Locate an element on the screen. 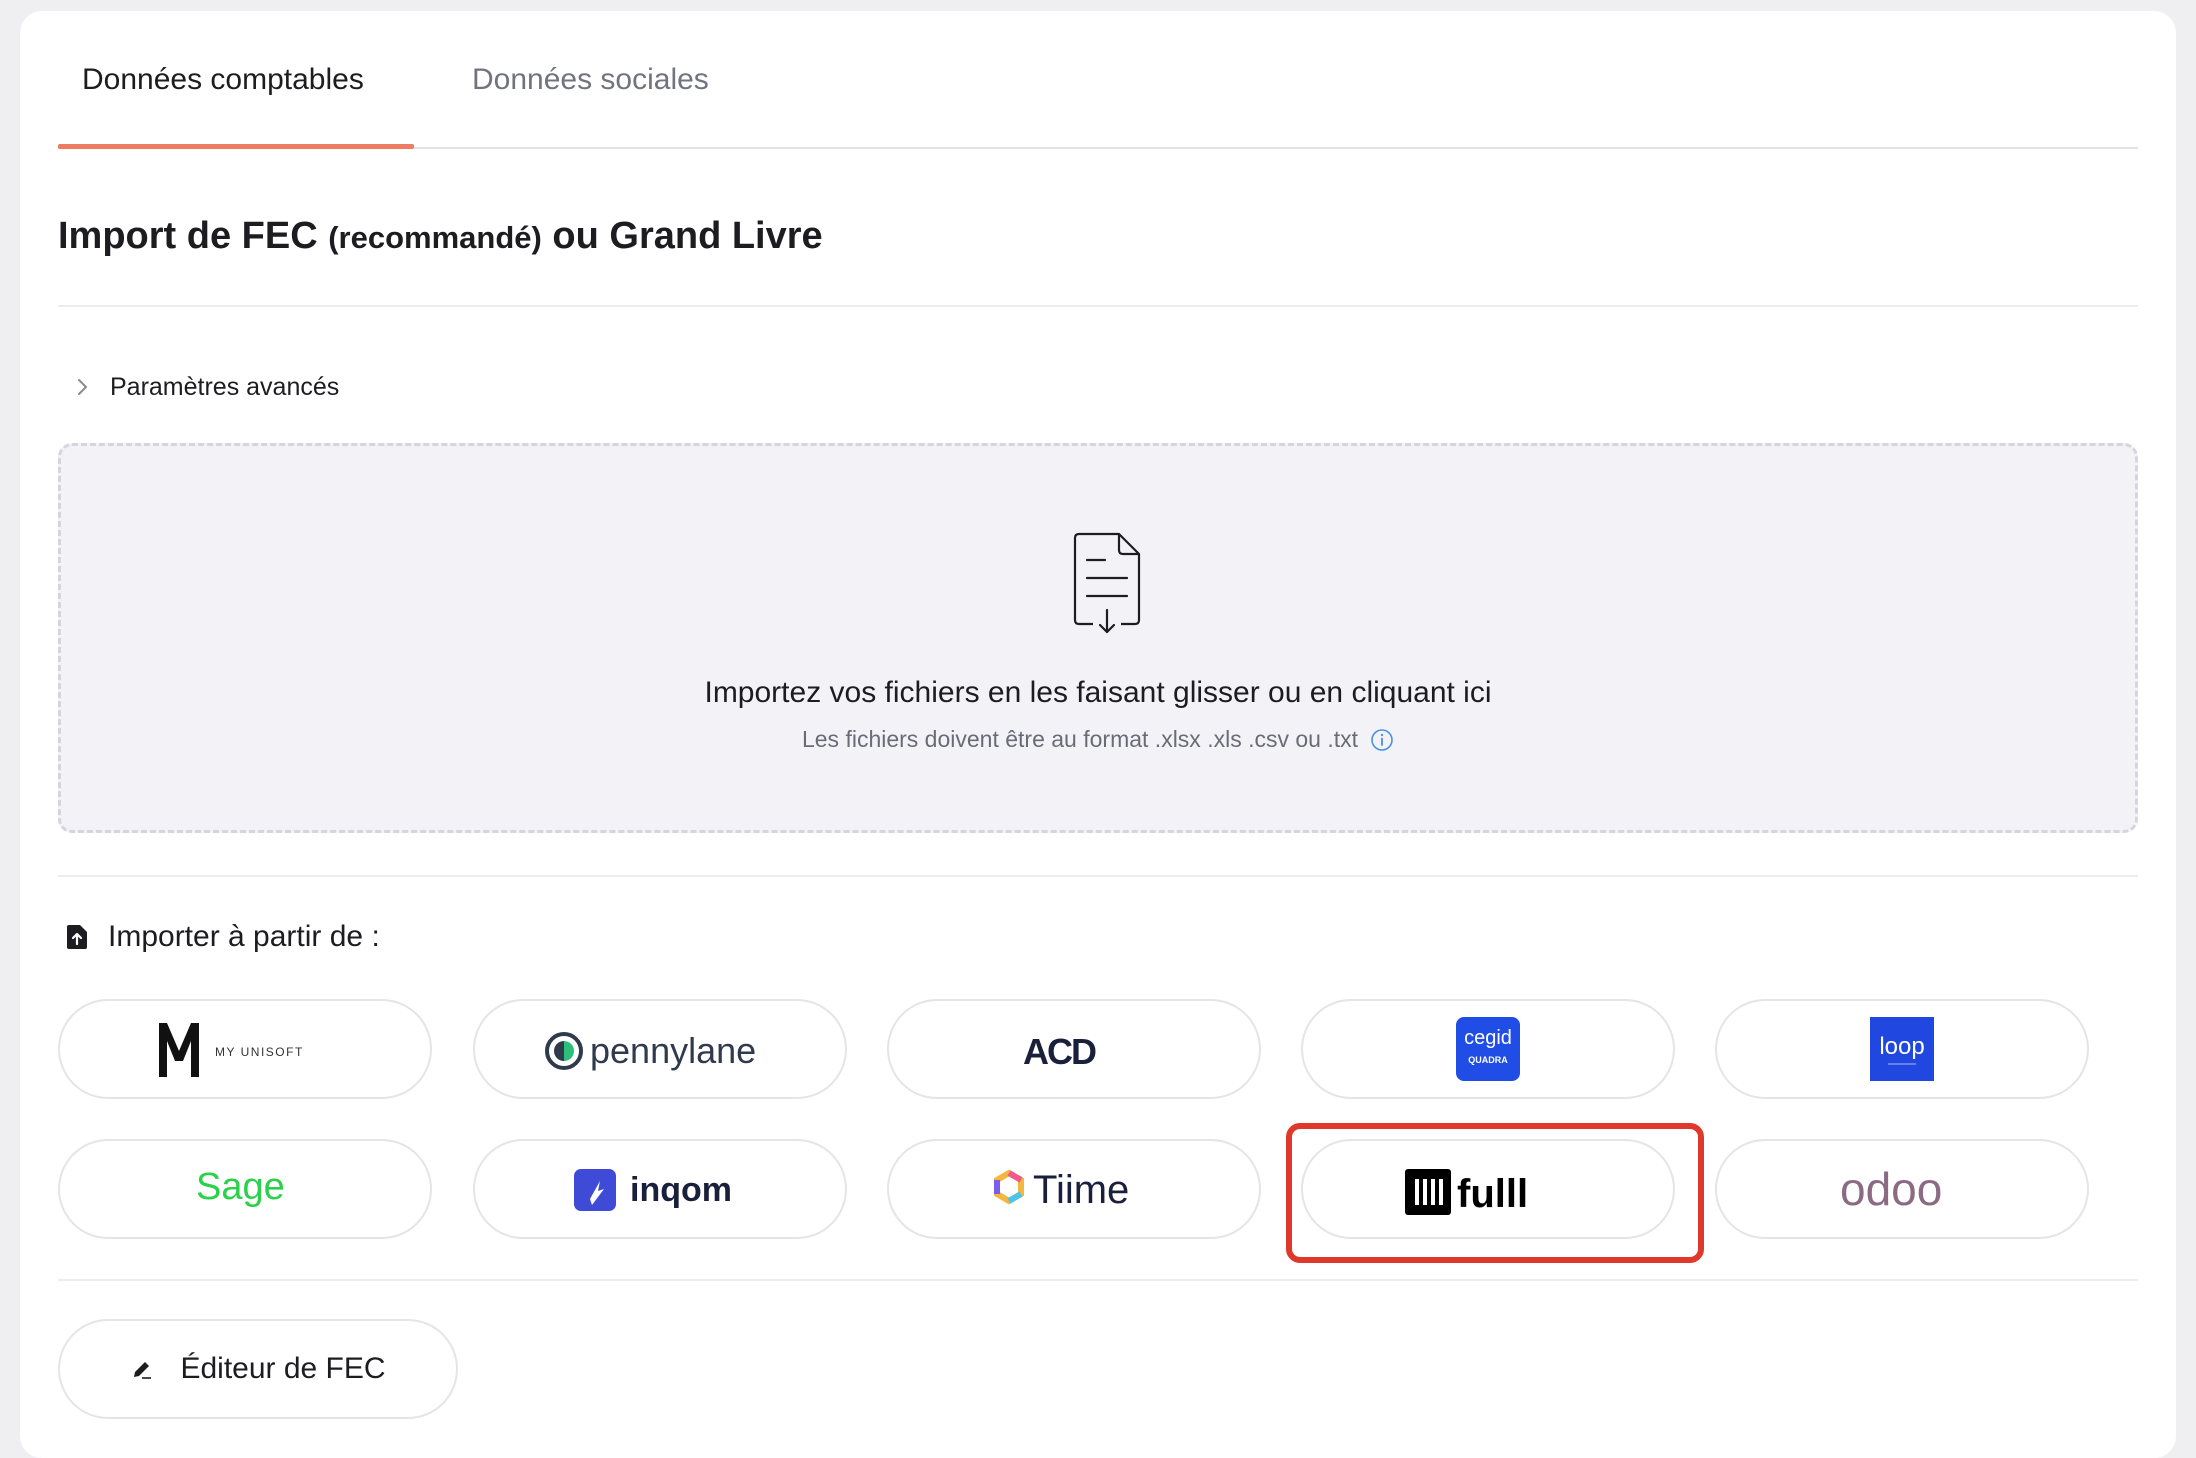 The image size is (2196, 1458). svg-text: inqom is located at coordinates (681, 1190).